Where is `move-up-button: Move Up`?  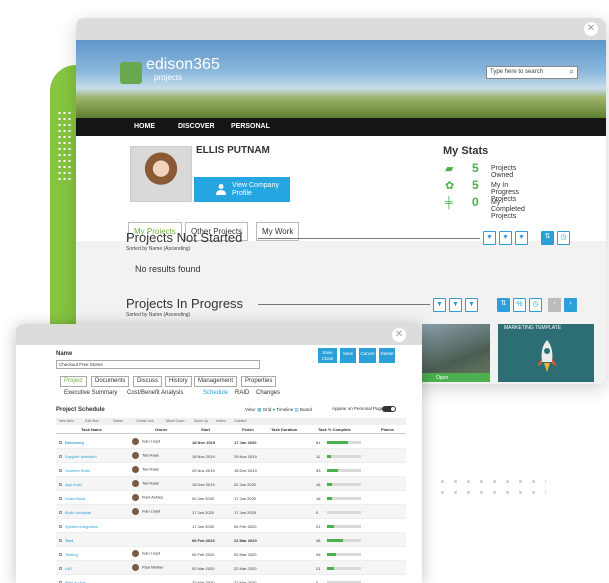 move-up-button: Move Up is located at coordinates (201, 421).